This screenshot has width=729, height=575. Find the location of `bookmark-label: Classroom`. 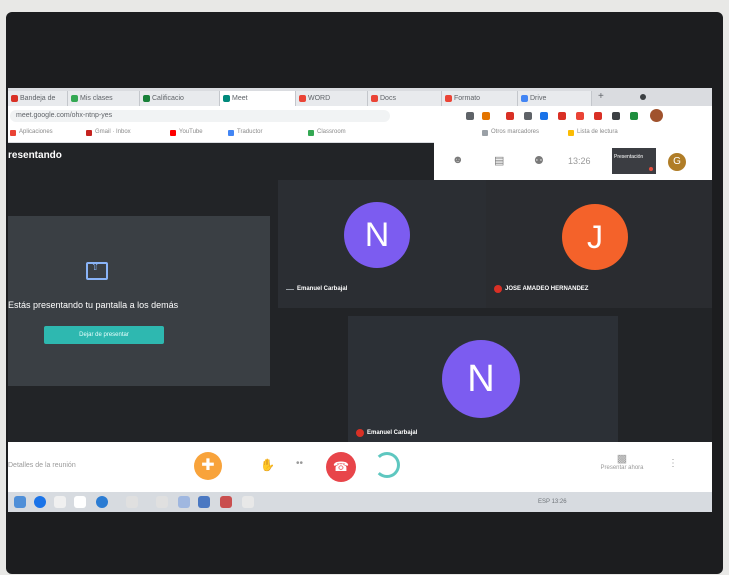

bookmark-label: Classroom is located at coordinates (331, 132).